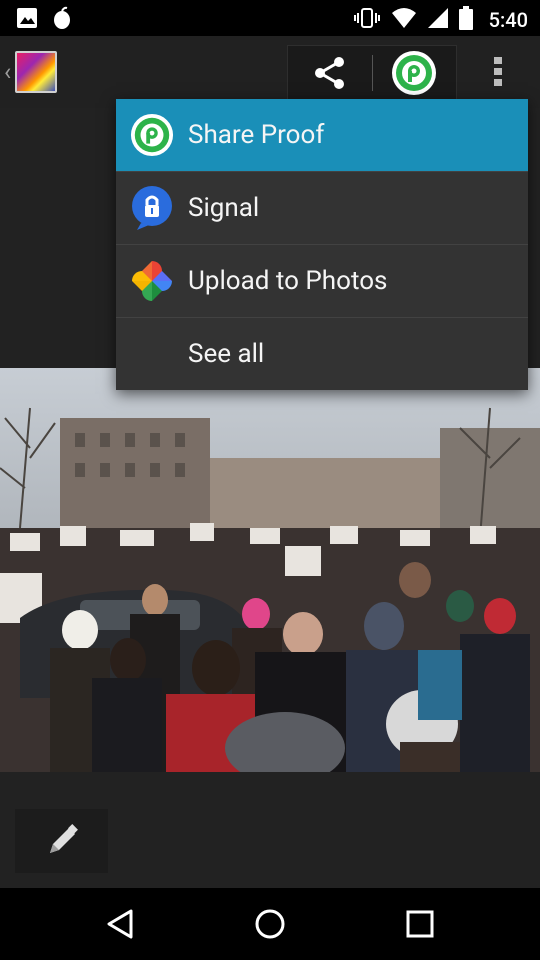 The width and height of the screenshot is (540, 960). What do you see at coordinates (63, 838) in the screenshot?
I see `pencil-icon` at bounding box center [63, 838].